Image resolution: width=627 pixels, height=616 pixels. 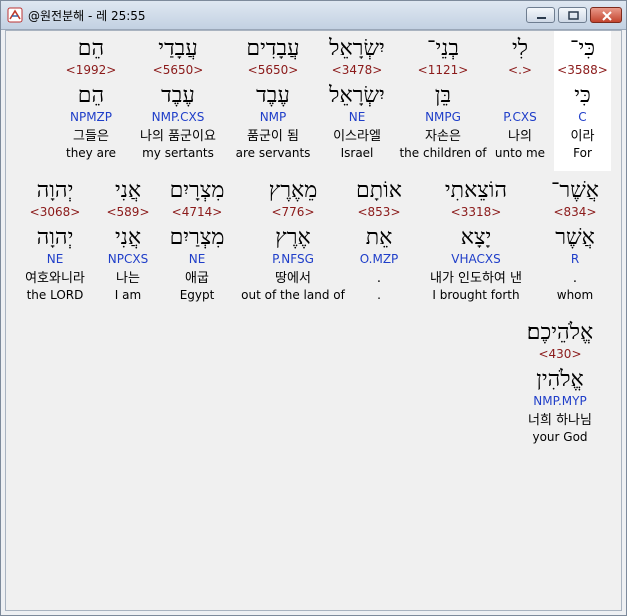 I want to click on strong-number: <.>, so click(x=520, y=70).